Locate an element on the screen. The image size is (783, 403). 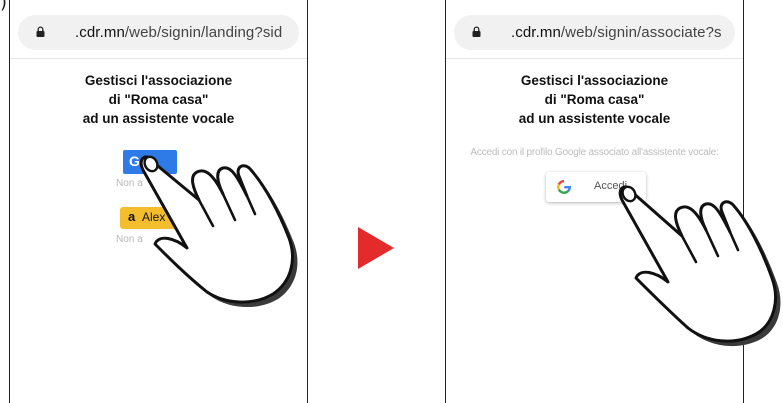
google-logo-icon is located at coordinates (564, 187).